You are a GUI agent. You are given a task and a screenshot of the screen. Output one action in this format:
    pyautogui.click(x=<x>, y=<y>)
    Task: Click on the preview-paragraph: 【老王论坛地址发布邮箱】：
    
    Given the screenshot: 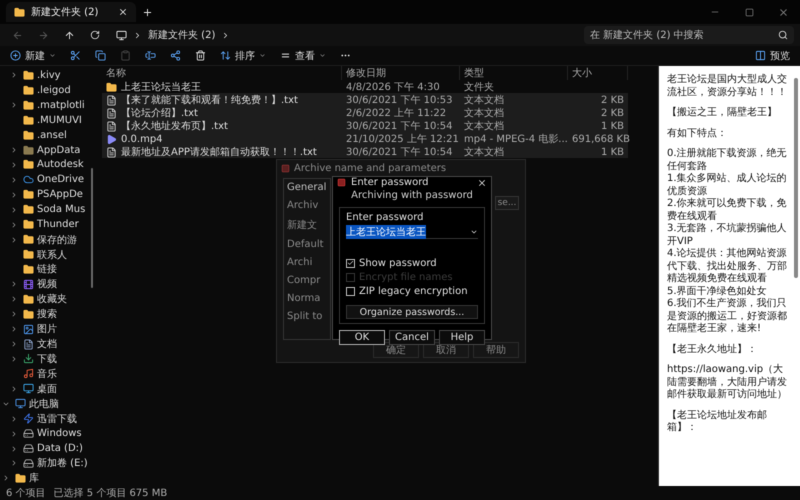 What is the action you would take?
    pyautogui.click(x=717, y=422)
    